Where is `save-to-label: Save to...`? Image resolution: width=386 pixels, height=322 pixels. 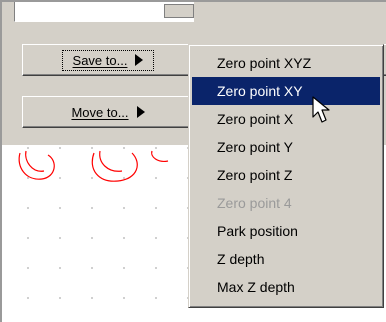
save-to-label: Save to... is located at coordinates (100, 60).